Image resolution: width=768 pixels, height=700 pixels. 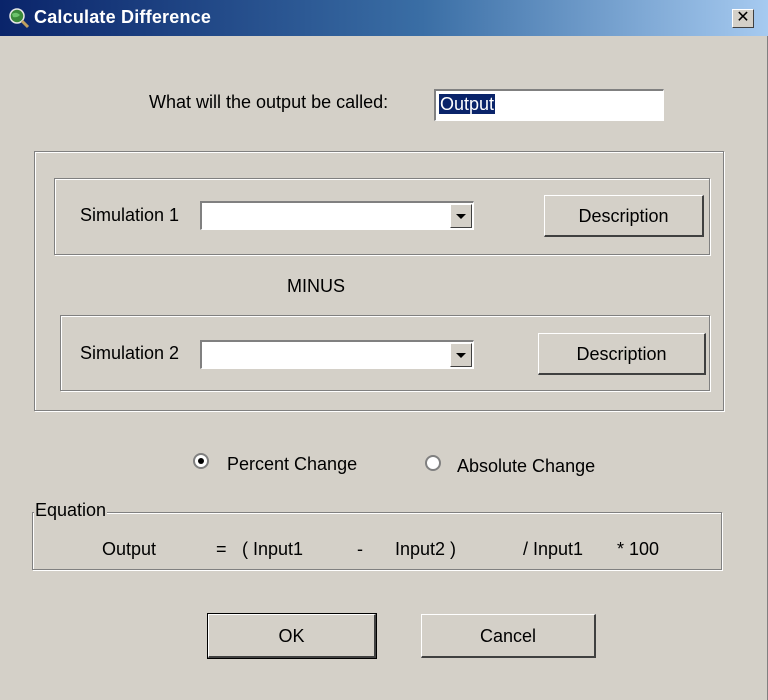 I want to click on percent-change-label: Percent Change, so click(x=292, y=464).